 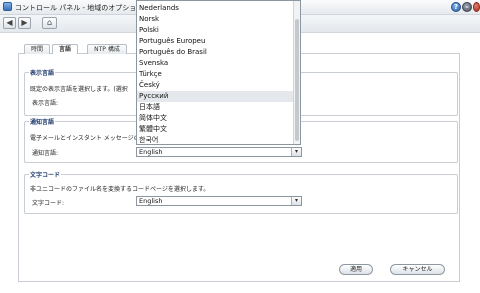 What do you see at coordinates (417, 269) in the screenshot?
I see `cancel-button: キャンセル` at bounding box center [417, 269].